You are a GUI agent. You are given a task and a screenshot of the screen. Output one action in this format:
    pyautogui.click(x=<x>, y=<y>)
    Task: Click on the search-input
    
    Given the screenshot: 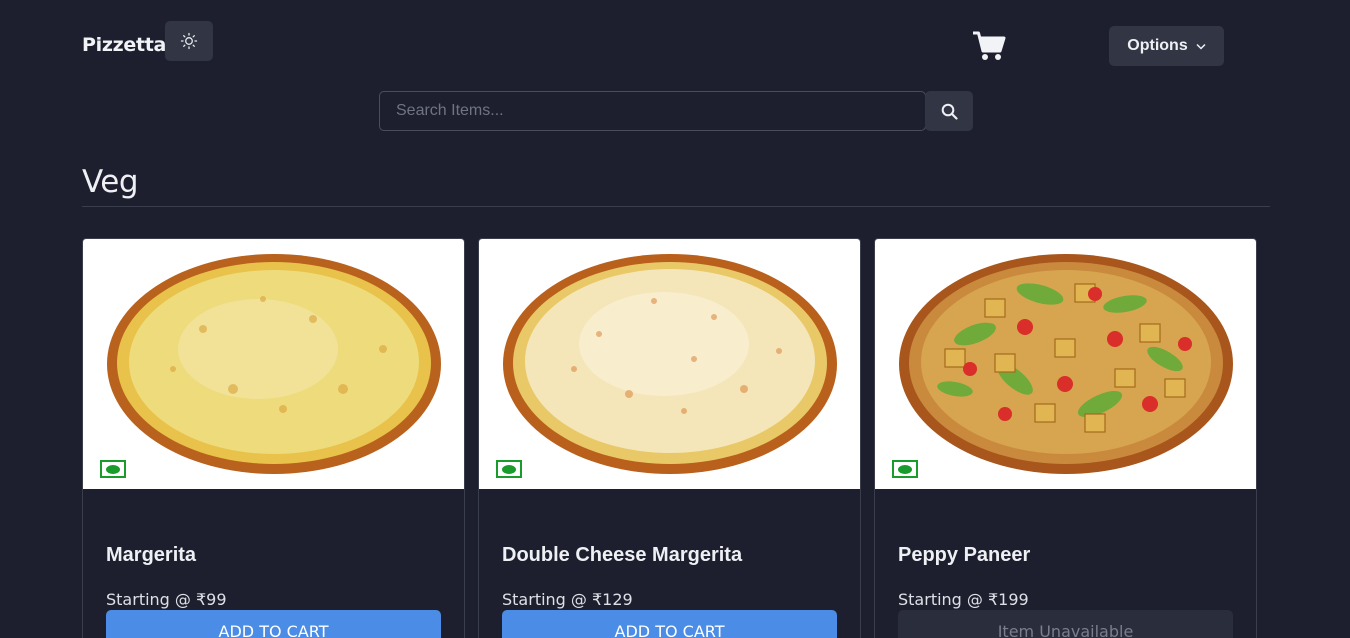 What is the action you would take?
    pyautogui.click(x=652, y=111)
    